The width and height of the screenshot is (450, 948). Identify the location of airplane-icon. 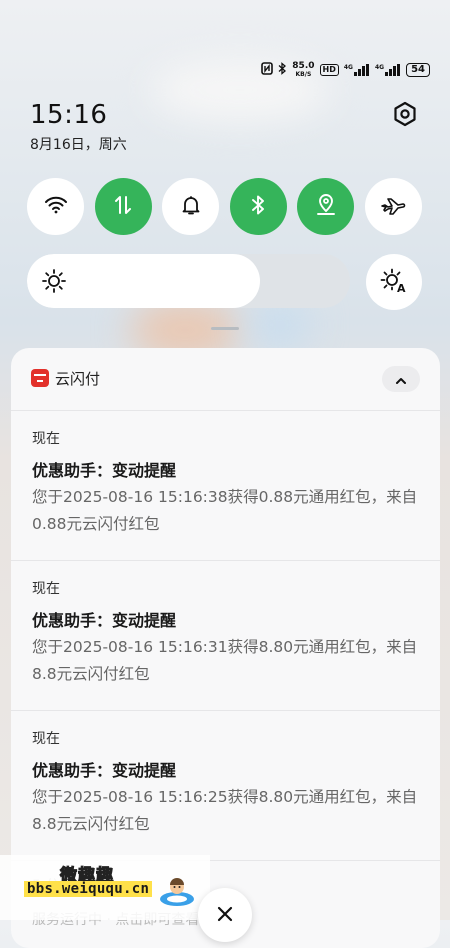
(393, 207).